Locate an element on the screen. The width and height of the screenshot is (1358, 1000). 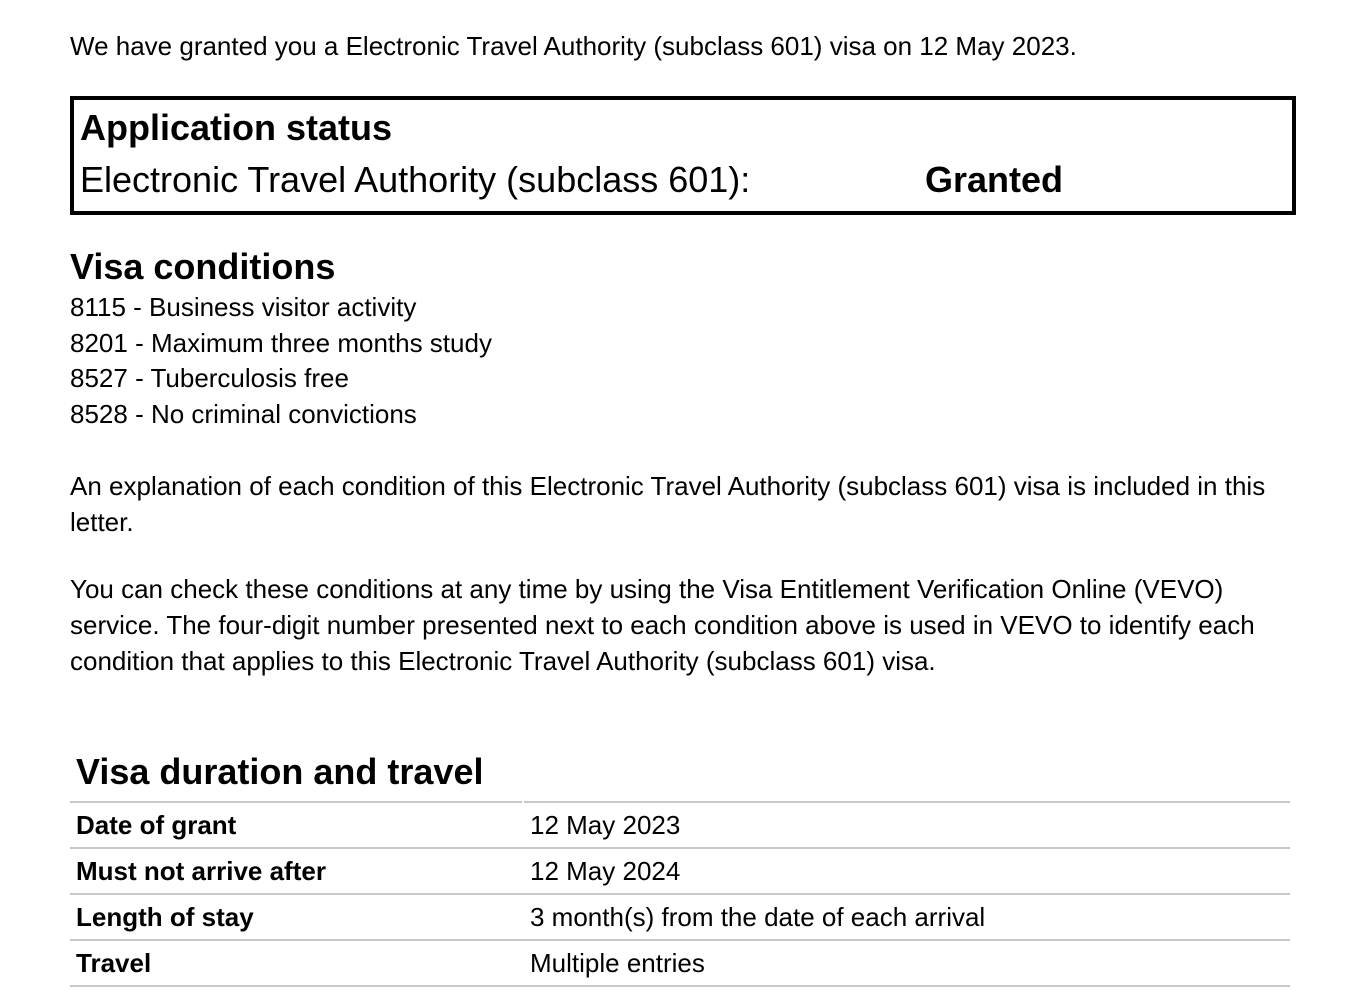
travel-label: Travel is located at coordinates (297, 963).